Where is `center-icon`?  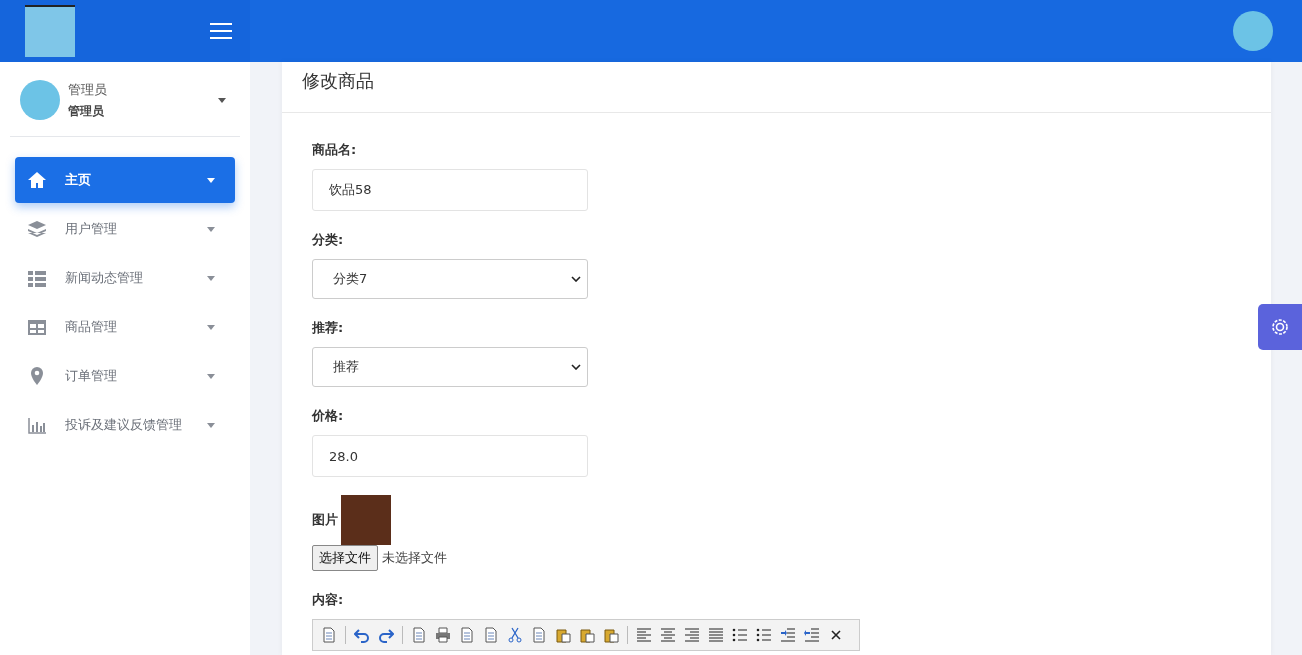
center-icon is located at coordinates (668, 635).